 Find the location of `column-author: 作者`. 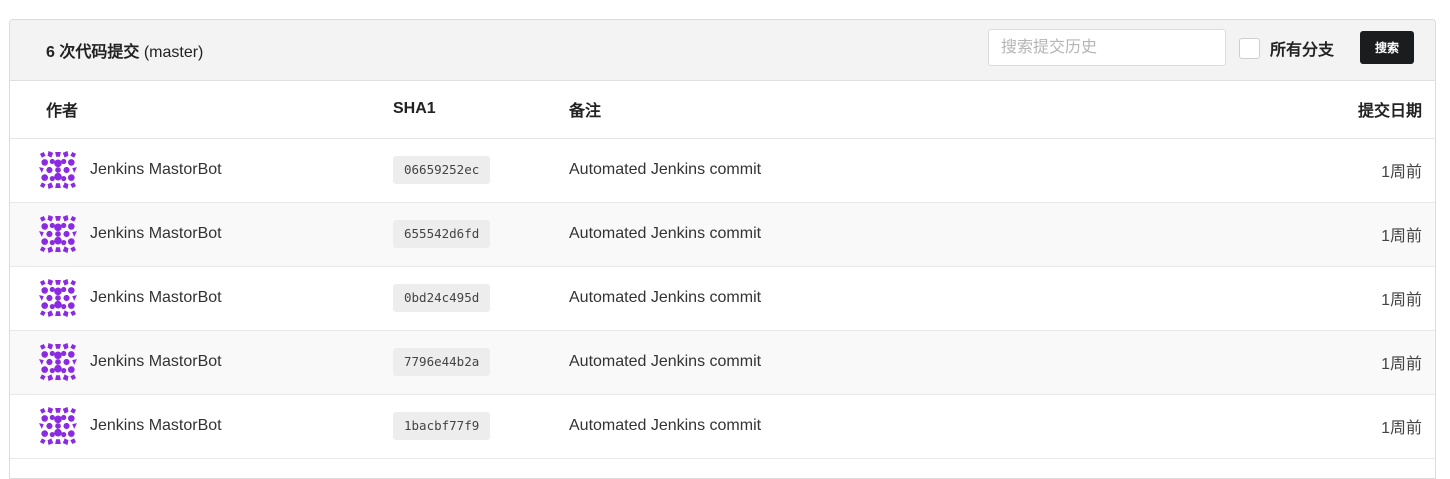

column-author: 作者 is located at coordinates (201, 110).